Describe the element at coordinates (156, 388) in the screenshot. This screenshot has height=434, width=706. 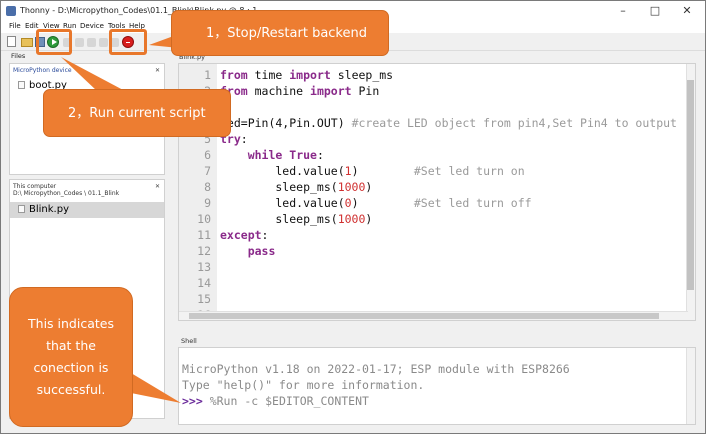
I see `callout-3-pointer` at that location.